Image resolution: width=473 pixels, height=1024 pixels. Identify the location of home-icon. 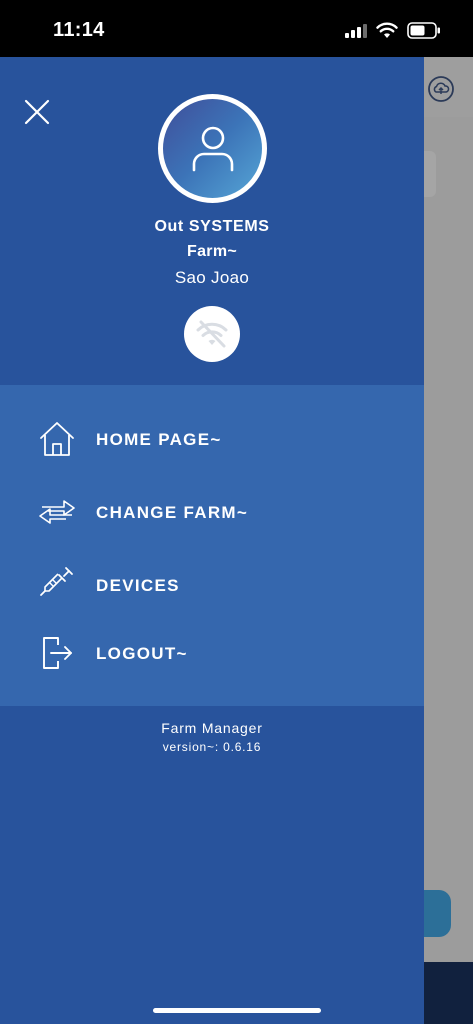
(57, 439).